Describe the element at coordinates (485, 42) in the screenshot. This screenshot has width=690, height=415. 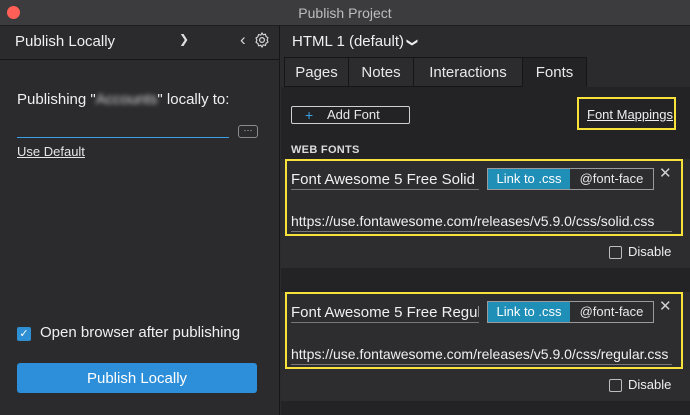
I see `project-header: HTML 1 (default) ❯` at that location.